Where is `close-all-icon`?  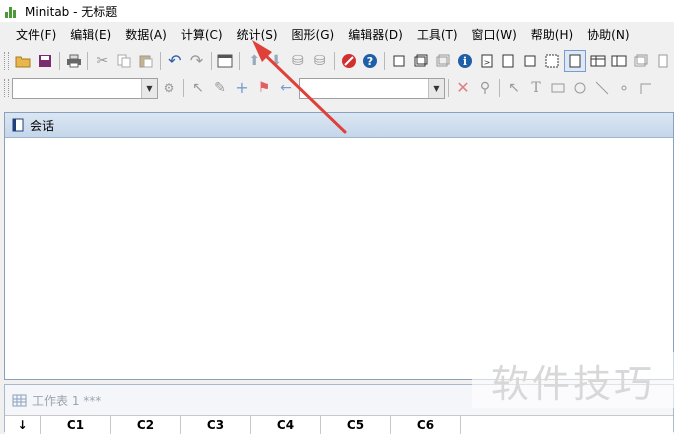 close-all-icon is located at coordinates (641, 61).